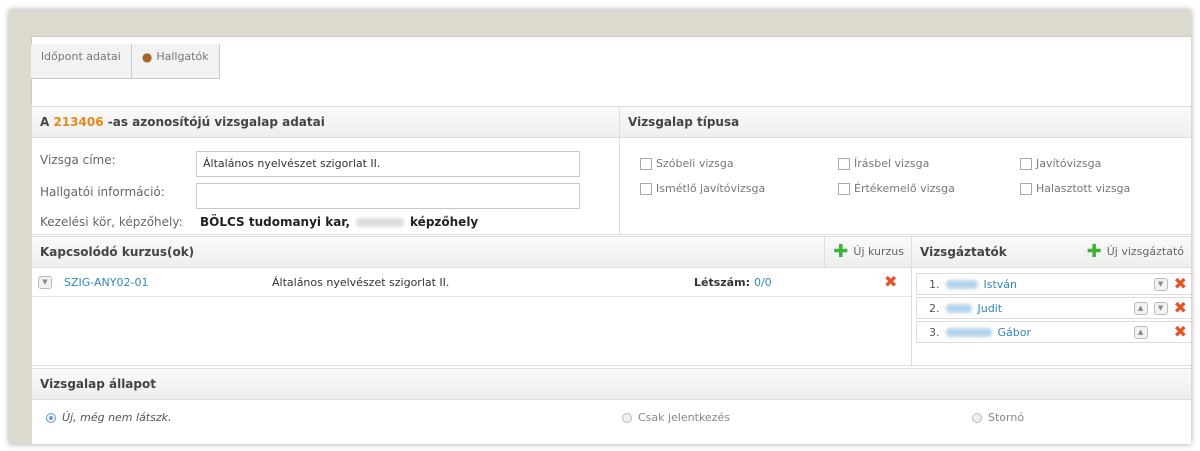 The height and width of the screenshot is (451, 1200). Describe the element at coordinates (111, 222) in the screenshot. I see `scope-label: Kezelési kör, képzőhely:` at that location.